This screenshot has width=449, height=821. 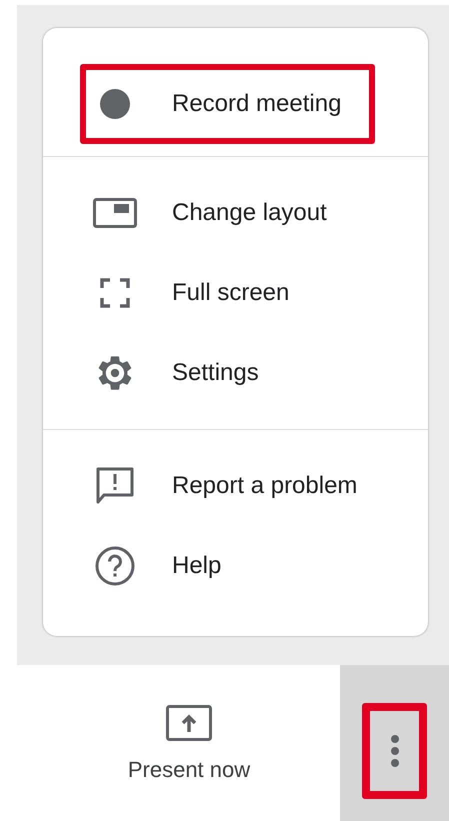 I want to click on menu-item: Full screen, so click(x=227, y=293).